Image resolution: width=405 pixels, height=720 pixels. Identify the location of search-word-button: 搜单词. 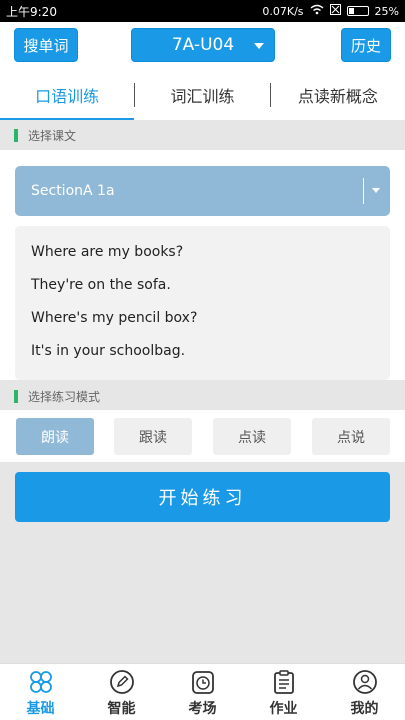
(46, 45).